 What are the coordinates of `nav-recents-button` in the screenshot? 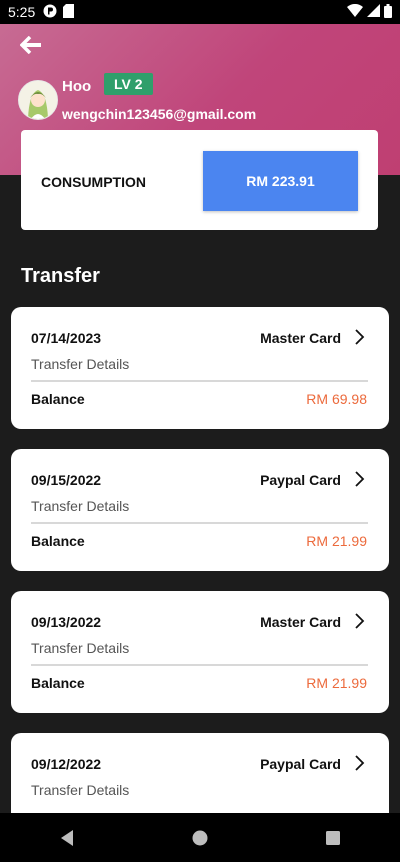 It's located at (333, 838).